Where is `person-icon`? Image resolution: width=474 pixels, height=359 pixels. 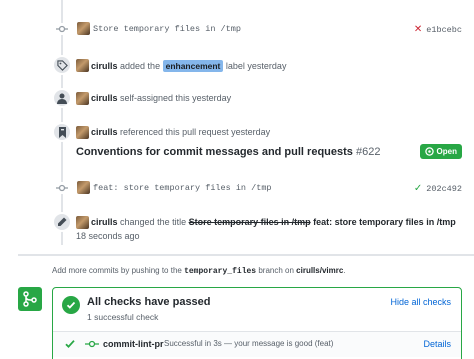
person-icon is located at coordinates (62, 98).